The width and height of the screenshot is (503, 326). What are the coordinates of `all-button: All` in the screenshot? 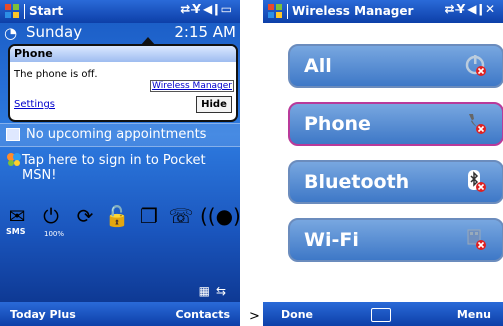 It's located at (395, 66).